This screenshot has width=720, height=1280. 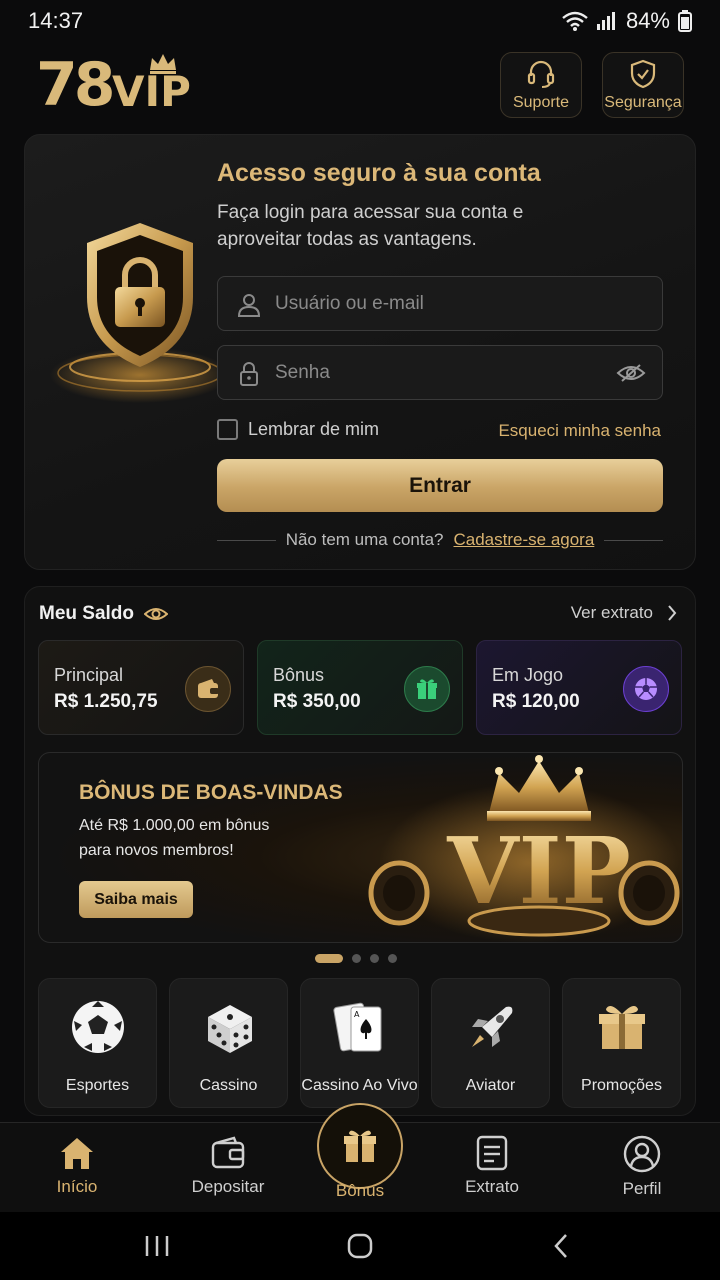 I want to click on home-button-icon, so click(x=360, y=1246).